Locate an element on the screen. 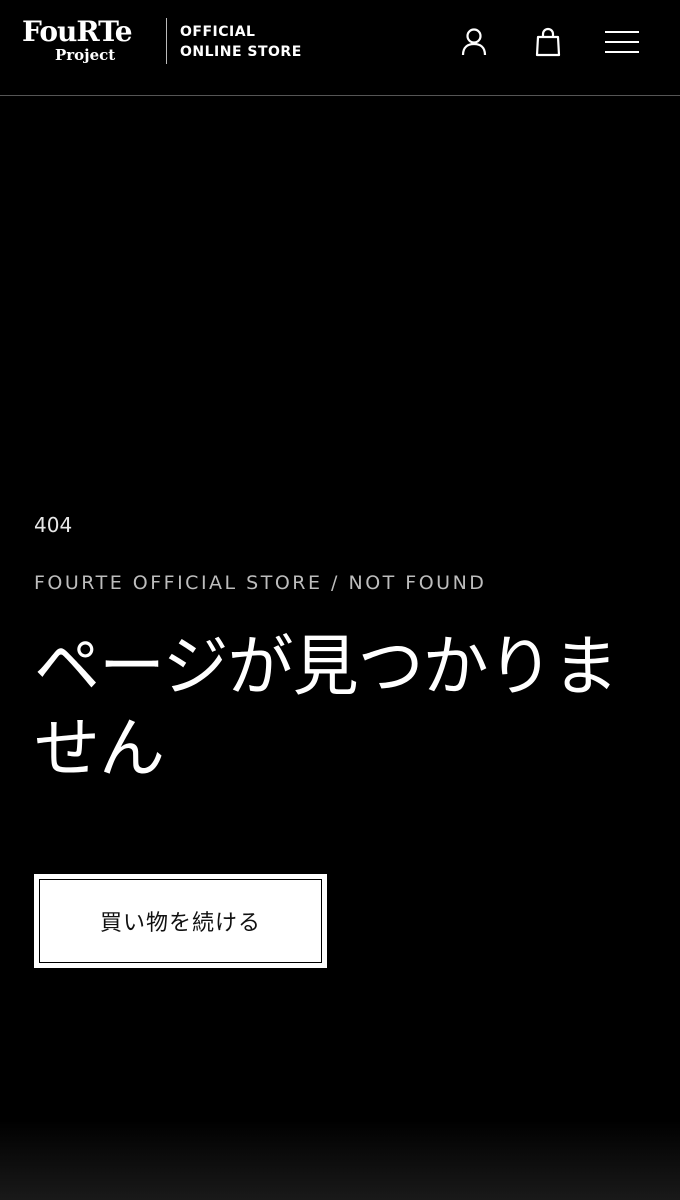  bottom-fade is located at coordinates (340, 1160).